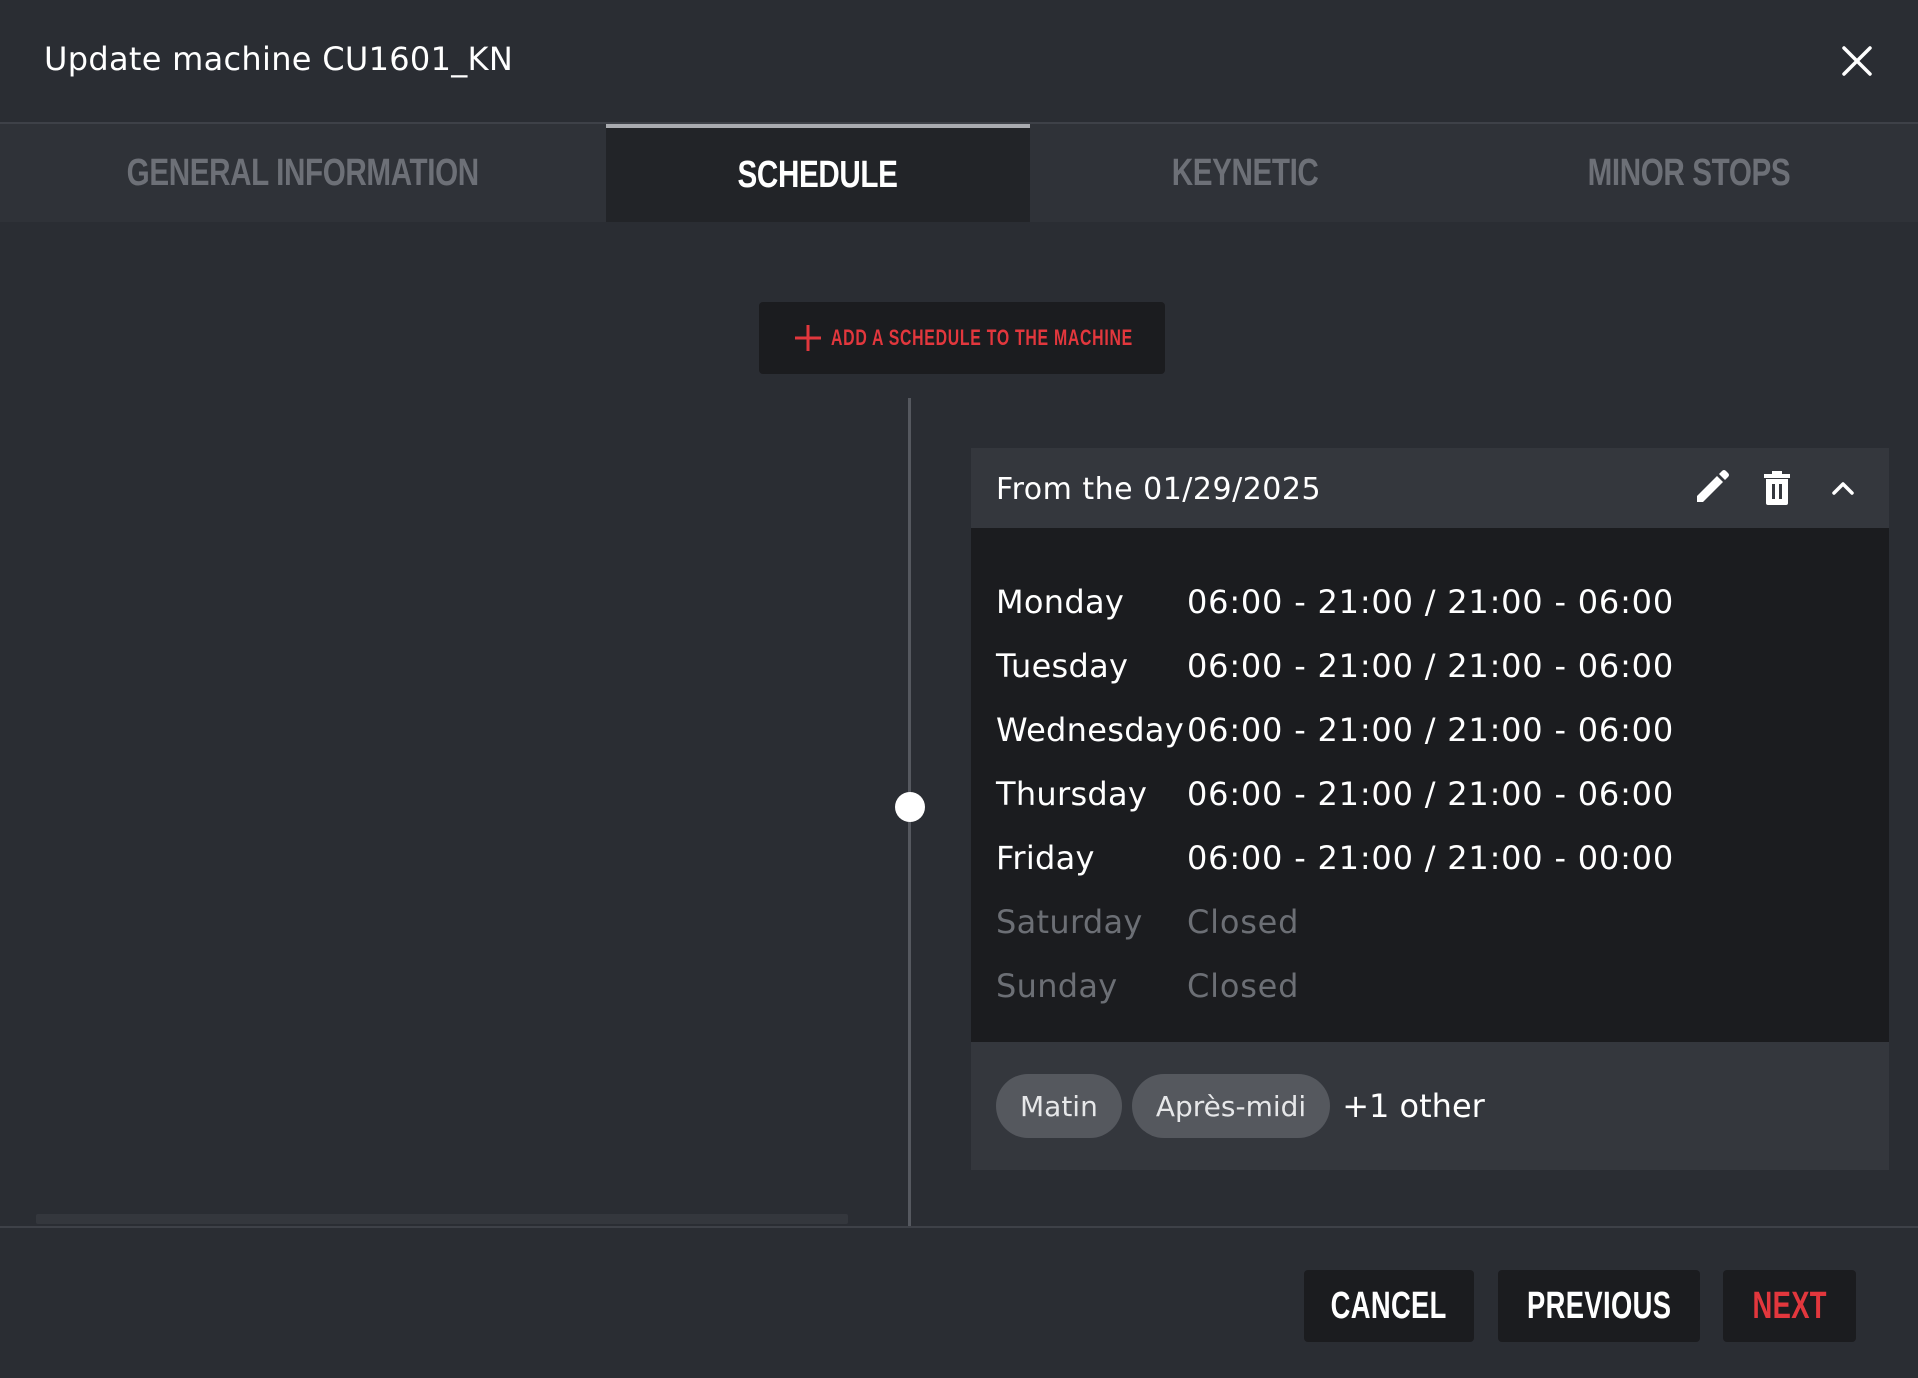 This screenshot has height=1378, width=1918. What do you see at coordinates (1059, 1106) in the screenshot?
I see `shift-chip-matin: Matin` at bounding box center [1059, 1106].